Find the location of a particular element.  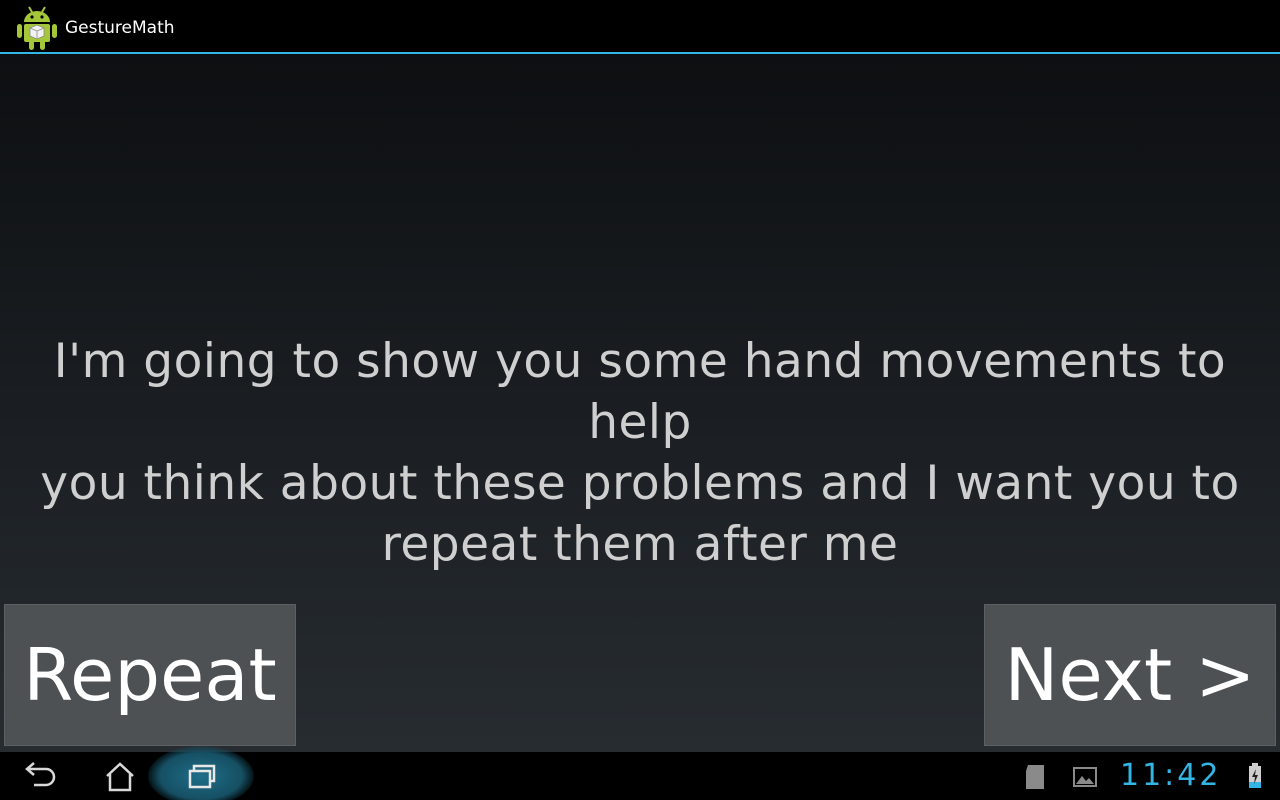

sd-card-icon is located at coordinates (1035, 777).